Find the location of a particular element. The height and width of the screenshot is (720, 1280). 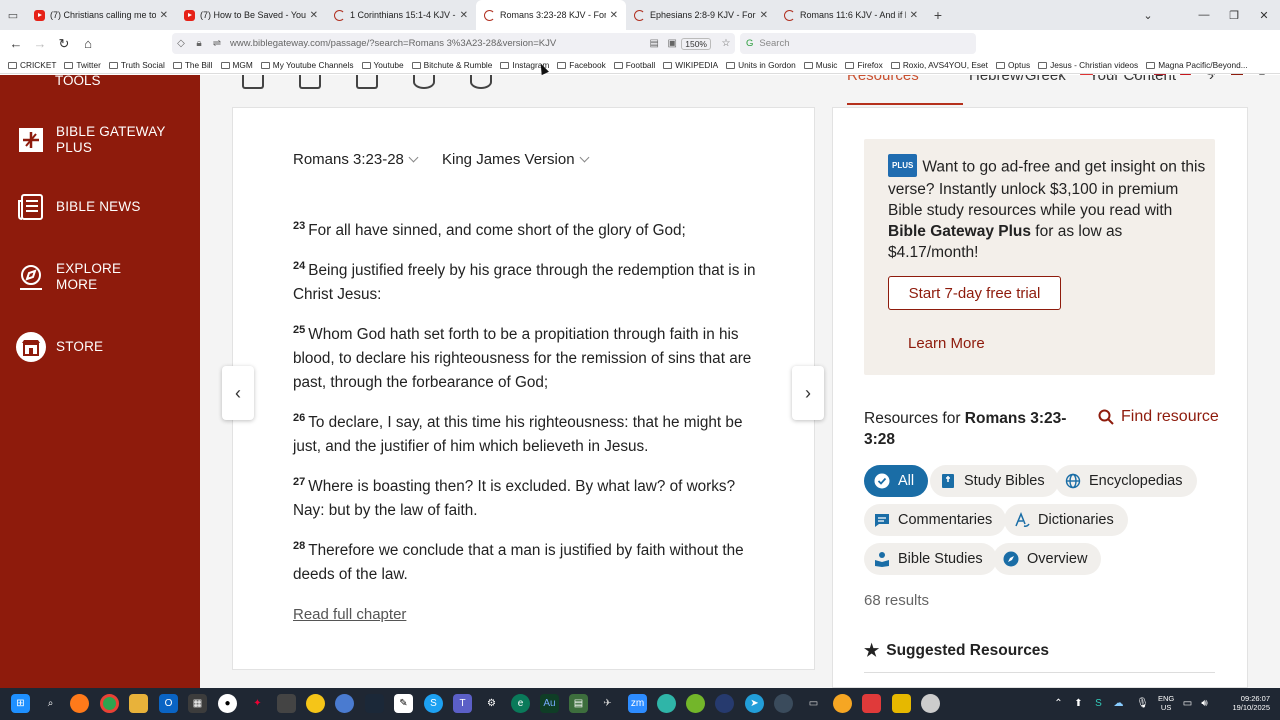

settings-icon is located at coordinates (424, 82).